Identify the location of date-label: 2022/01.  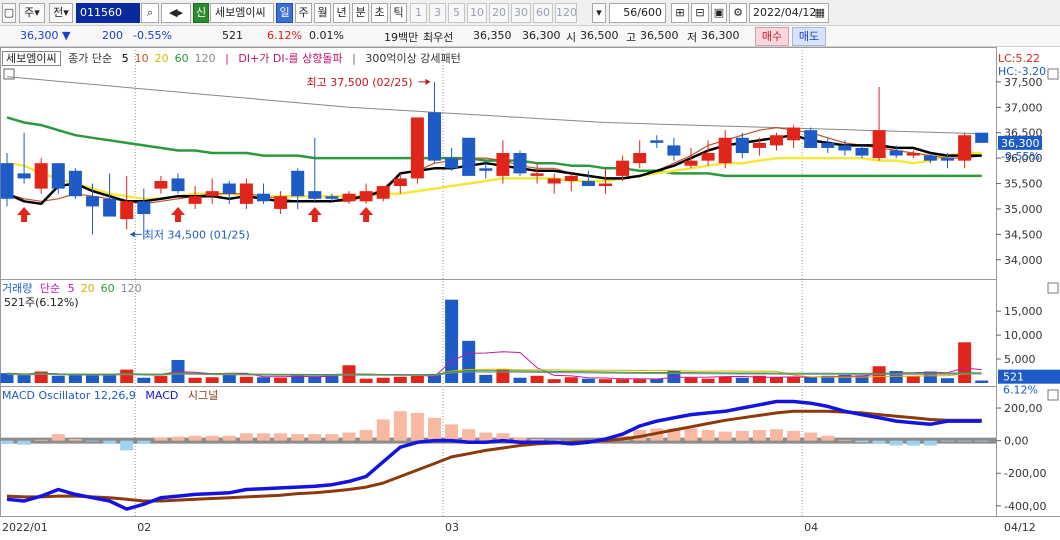
(25, 527).